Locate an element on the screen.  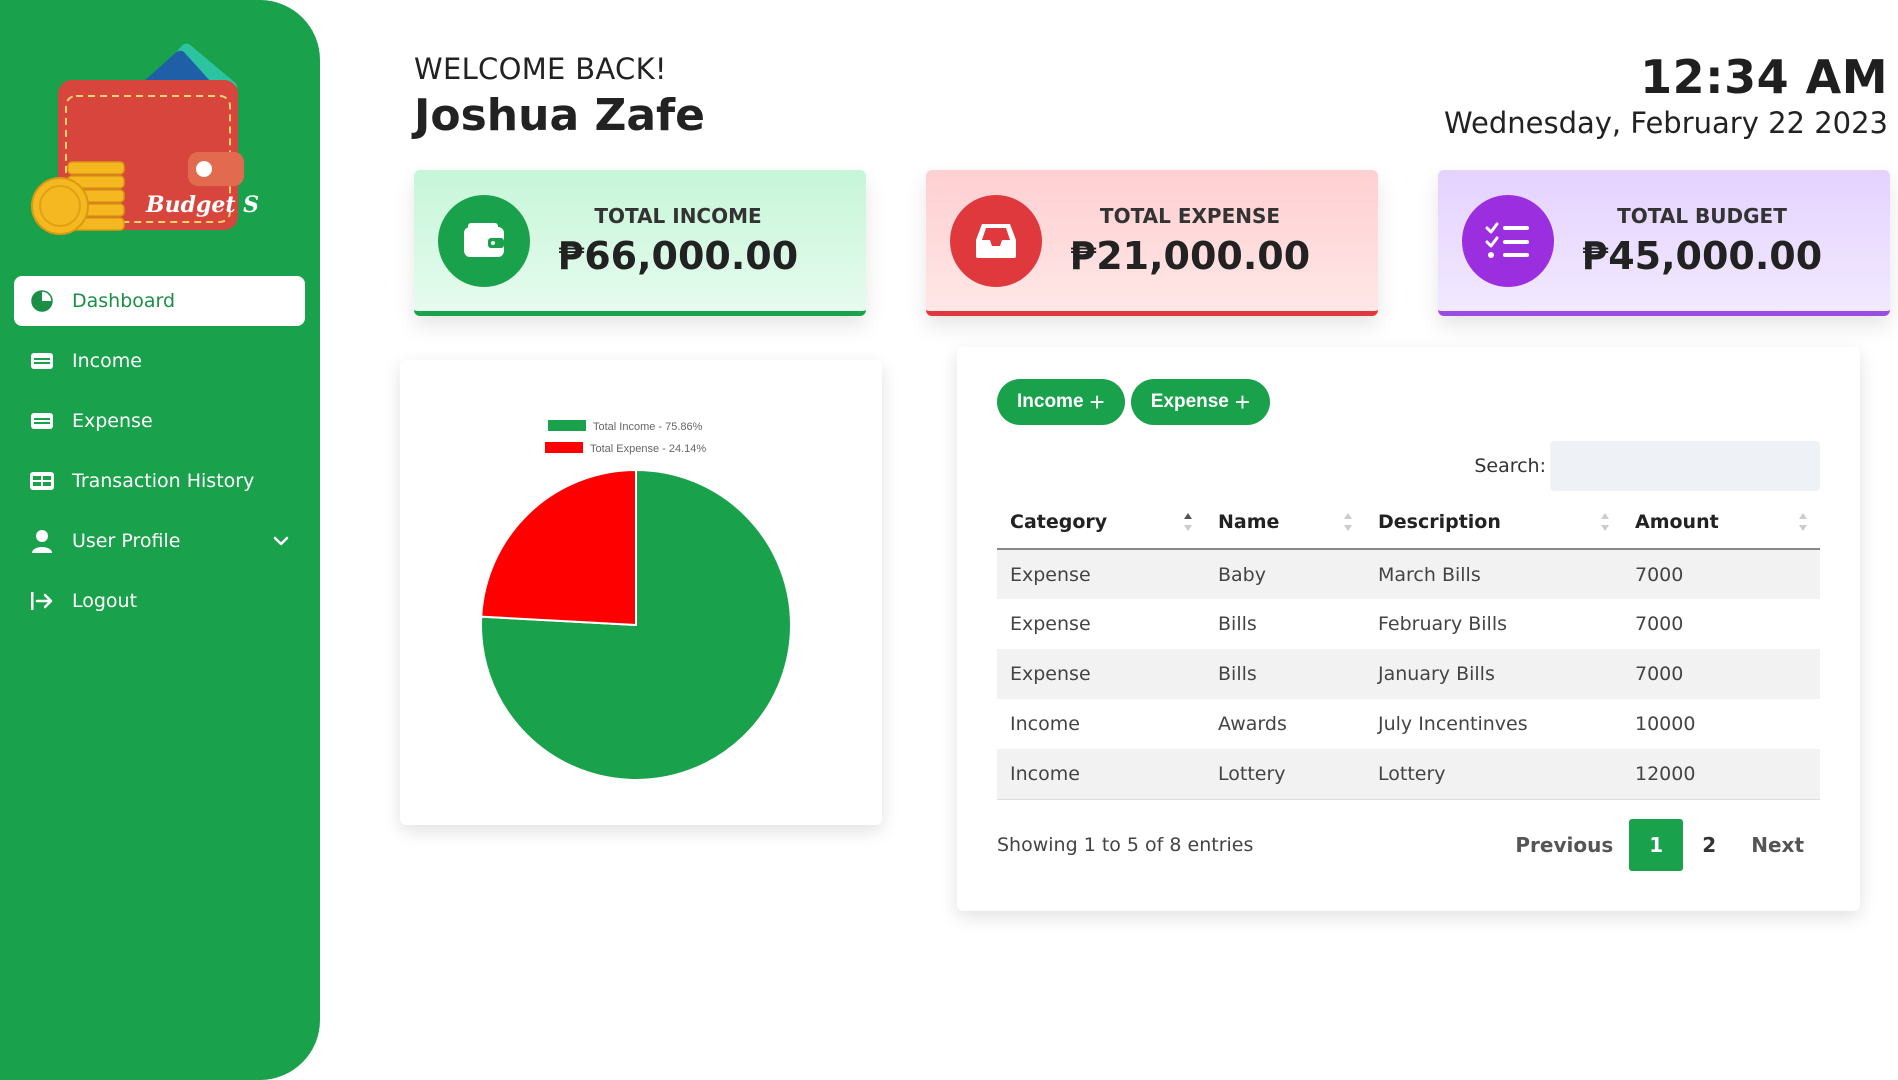
sidebar-item-label: Expense is located at coordinates (112, 421).